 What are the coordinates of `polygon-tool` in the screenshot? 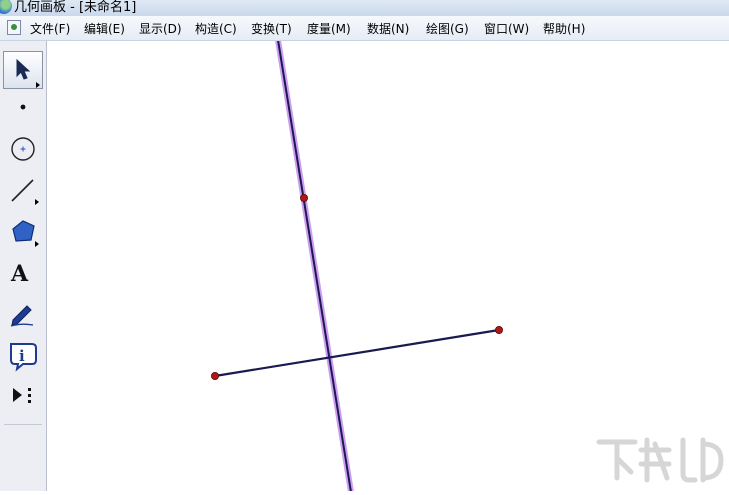 It's located at (23, 231).